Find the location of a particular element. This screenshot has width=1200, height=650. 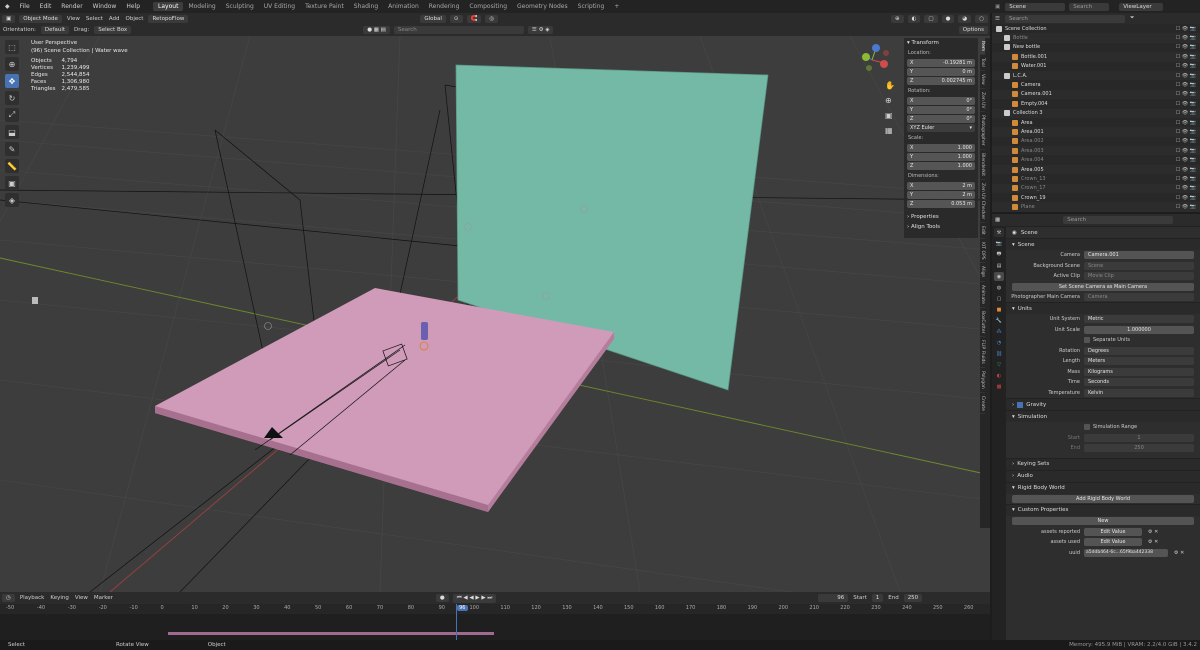

rot-y-field: Y 0° is located at coordinates (941, 110).